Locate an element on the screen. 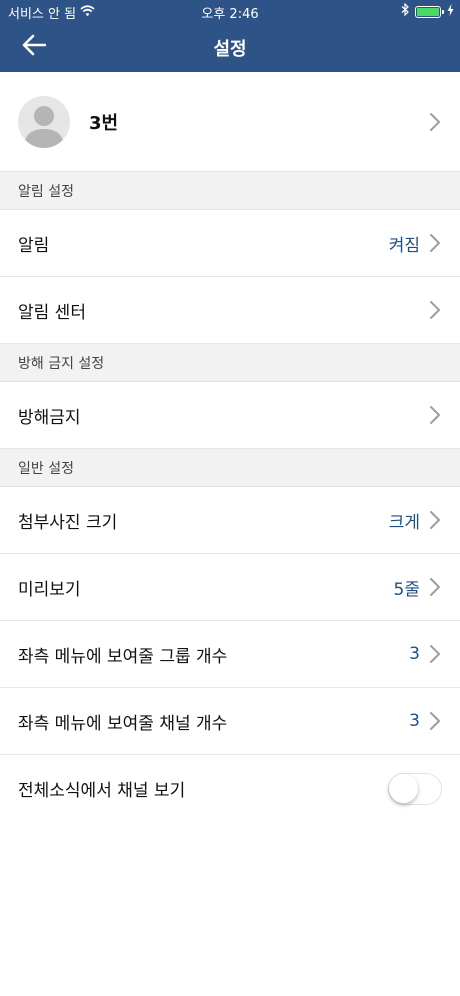 Image resolution: width=460 pixels, height=996 pixels. battery-icon is located at coordinates (429, 11).